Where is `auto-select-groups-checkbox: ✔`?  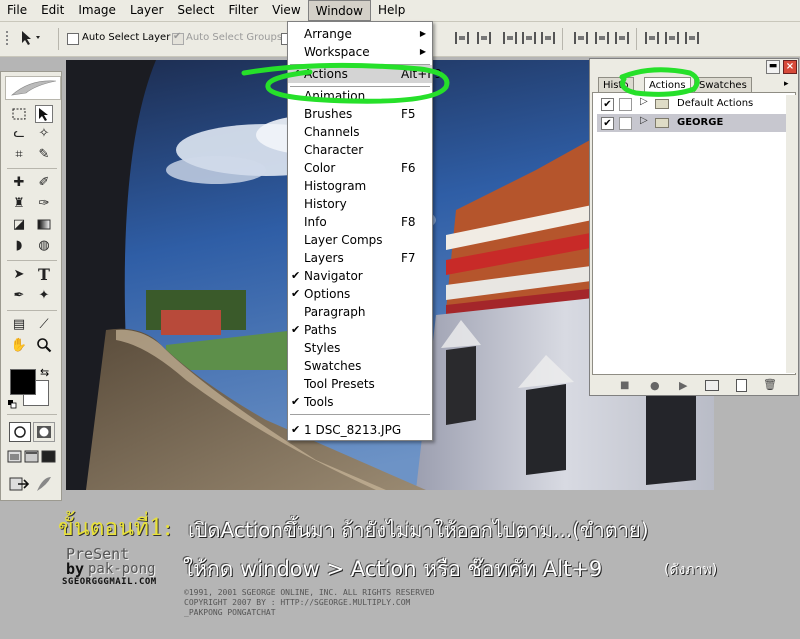
auto-select-groups-checkbox: ✔ is located at coordinates (178, 38).